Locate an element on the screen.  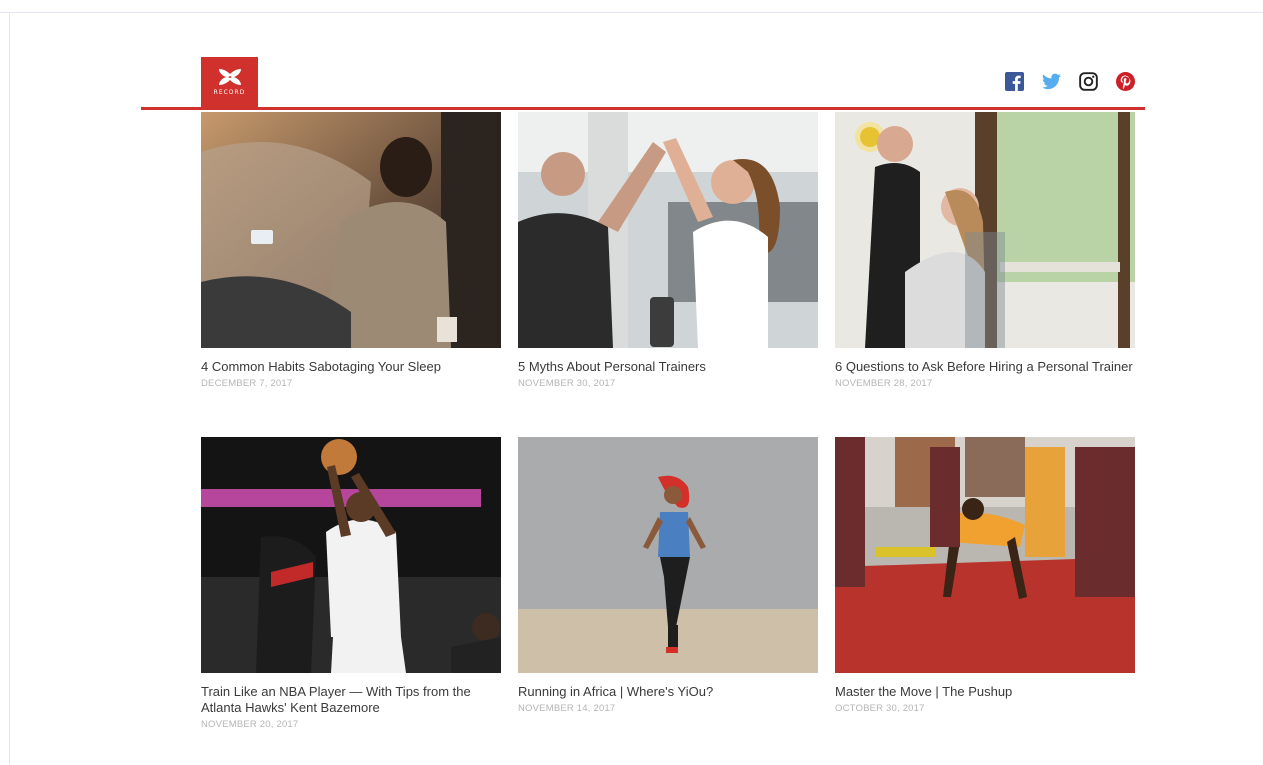
facebook-icon is located at coordinates (1014, 81).